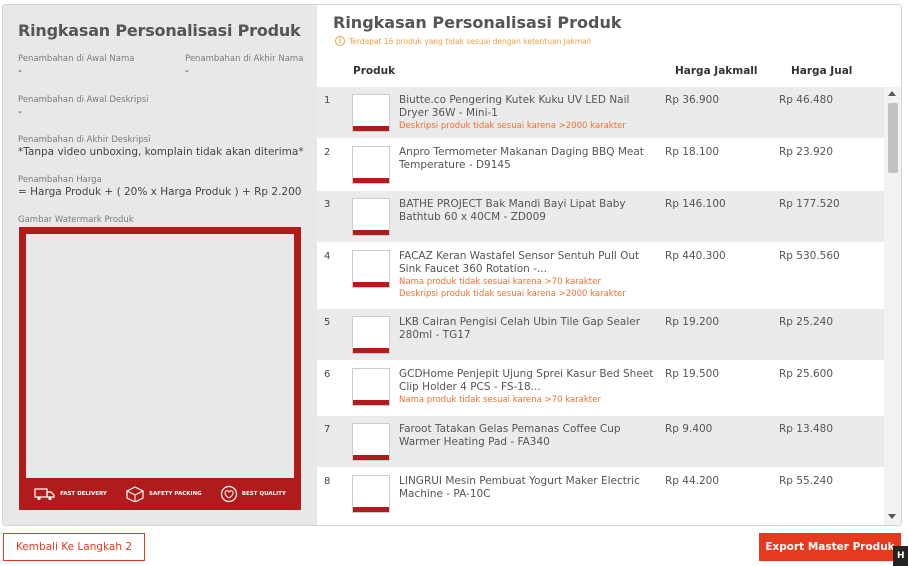 The image size is (908, 566). I want to click on suffix-desc-label: Penambahan di Akhir Deskripsi, so click(84, 140).